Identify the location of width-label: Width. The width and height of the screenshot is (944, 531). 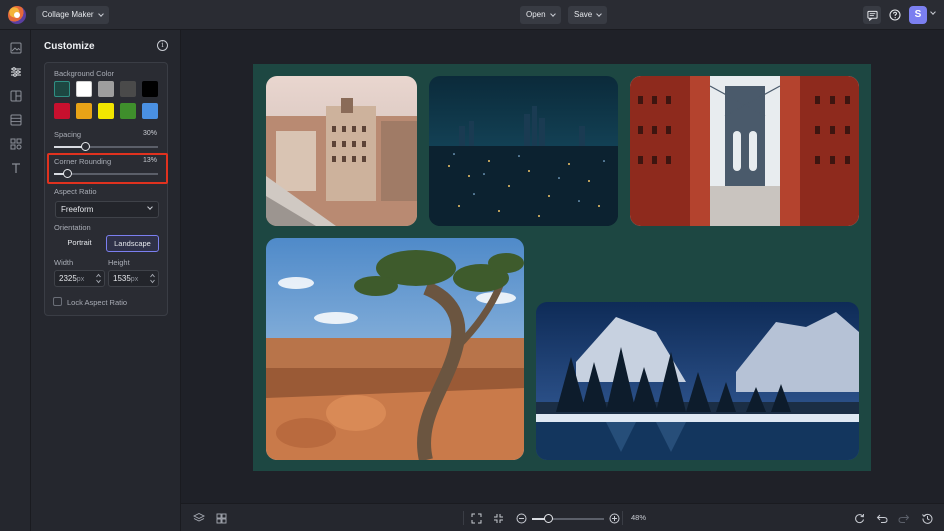
(64, 262).